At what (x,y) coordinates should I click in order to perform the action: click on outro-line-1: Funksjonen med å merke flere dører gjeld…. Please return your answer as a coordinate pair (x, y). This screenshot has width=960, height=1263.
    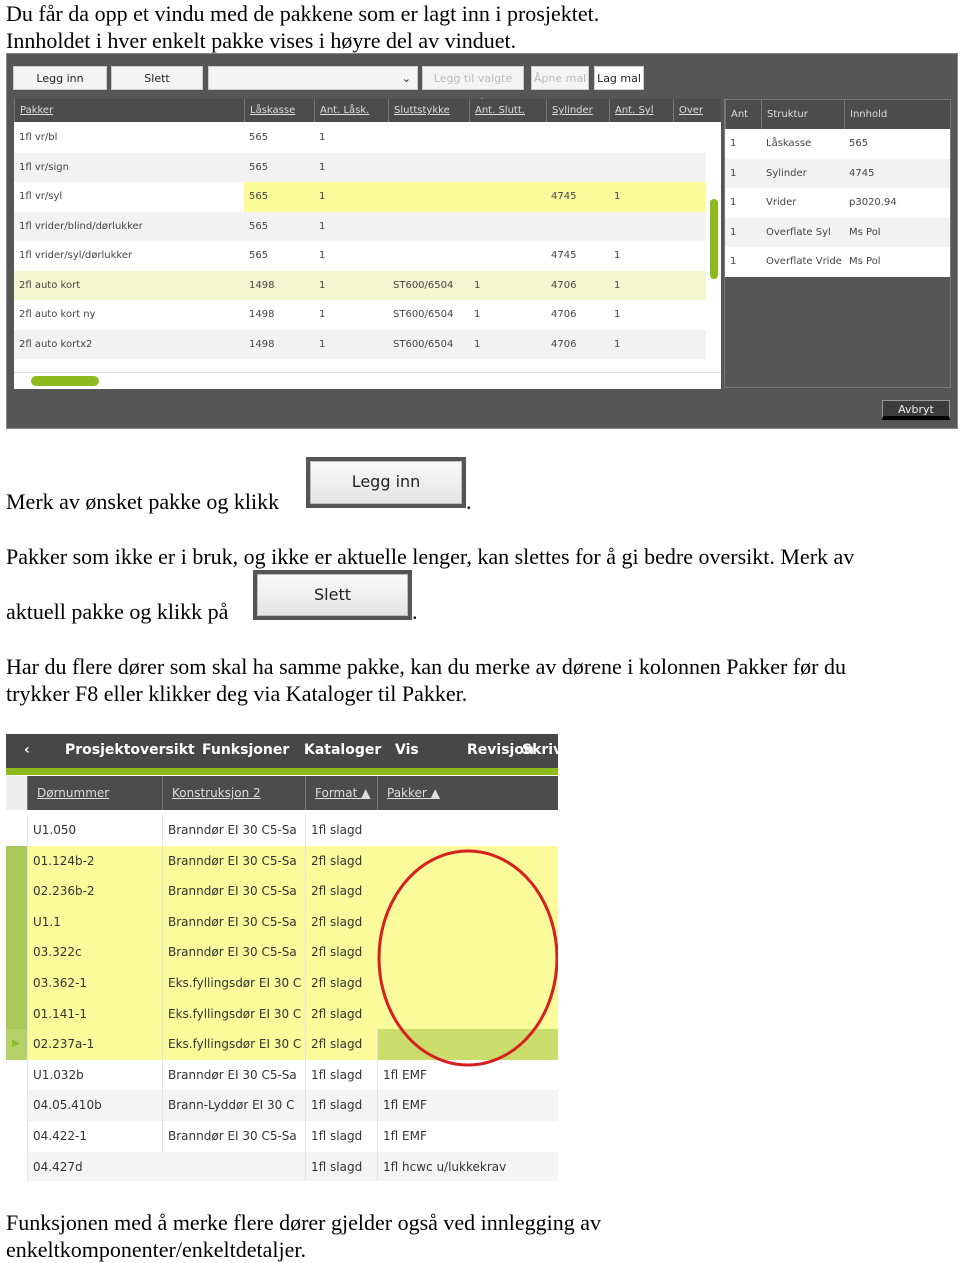
    Looking at the image, I should click on (304, 1222).